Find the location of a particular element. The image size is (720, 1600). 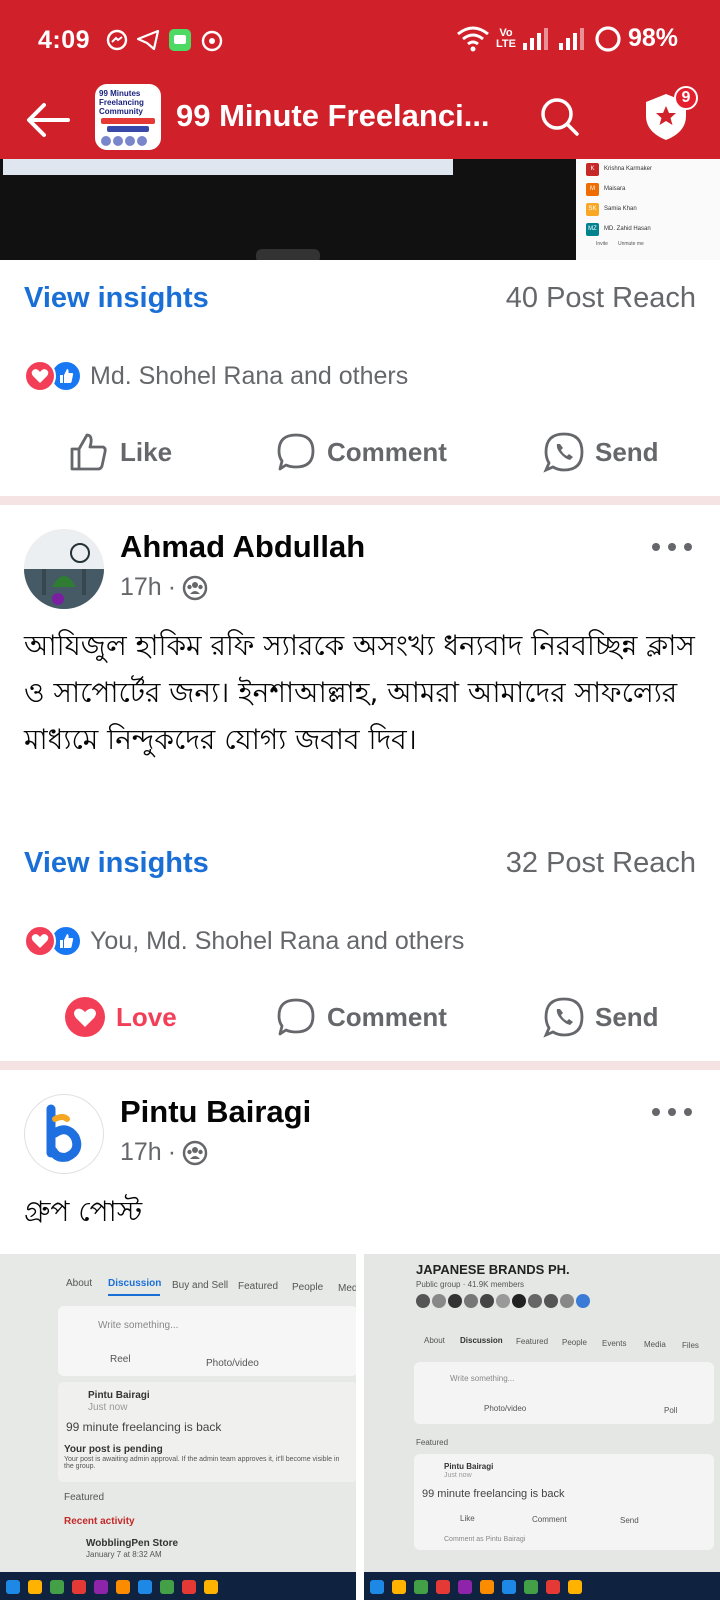

post-header: Pintu Bairagi 17h · is located at coordinates (360, 1136).